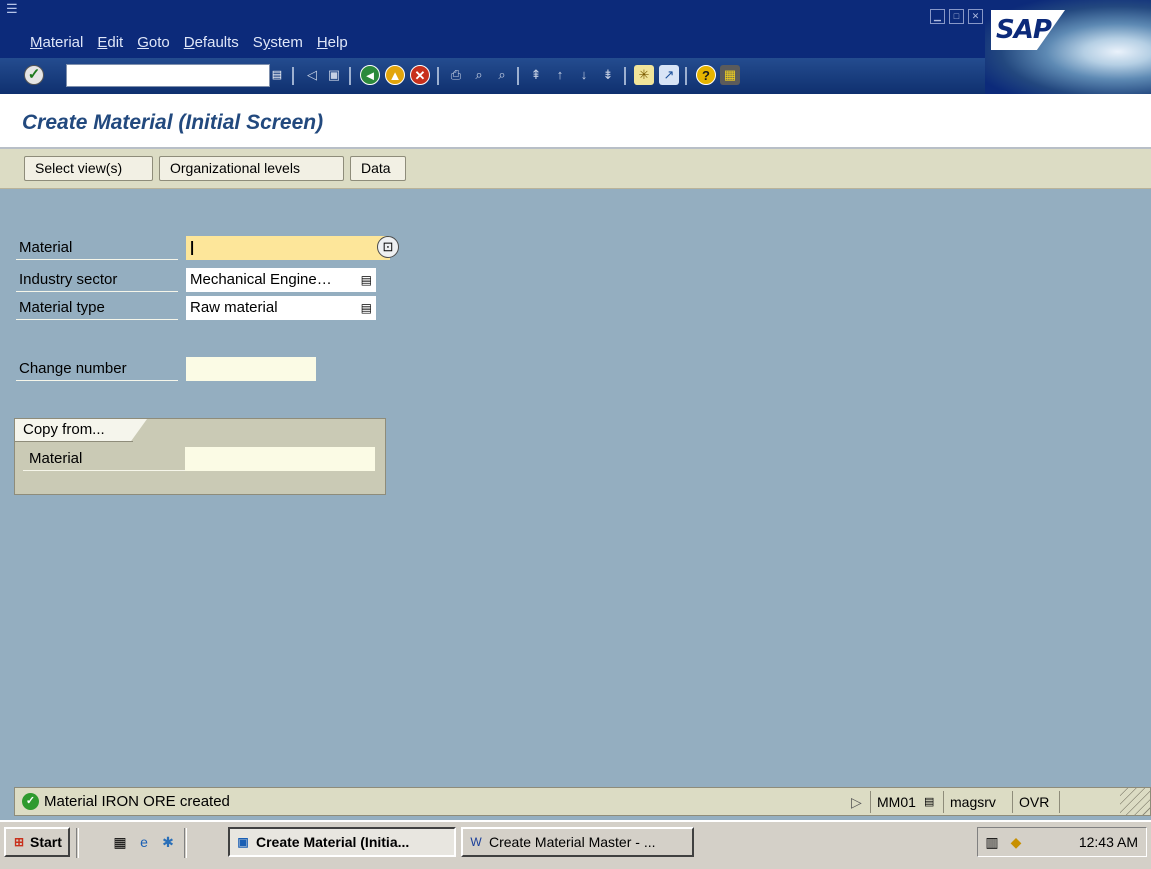  Describe the element at coordinates (937, 16) in the screenshot. I see `minimize-icon: ▁` at that location.